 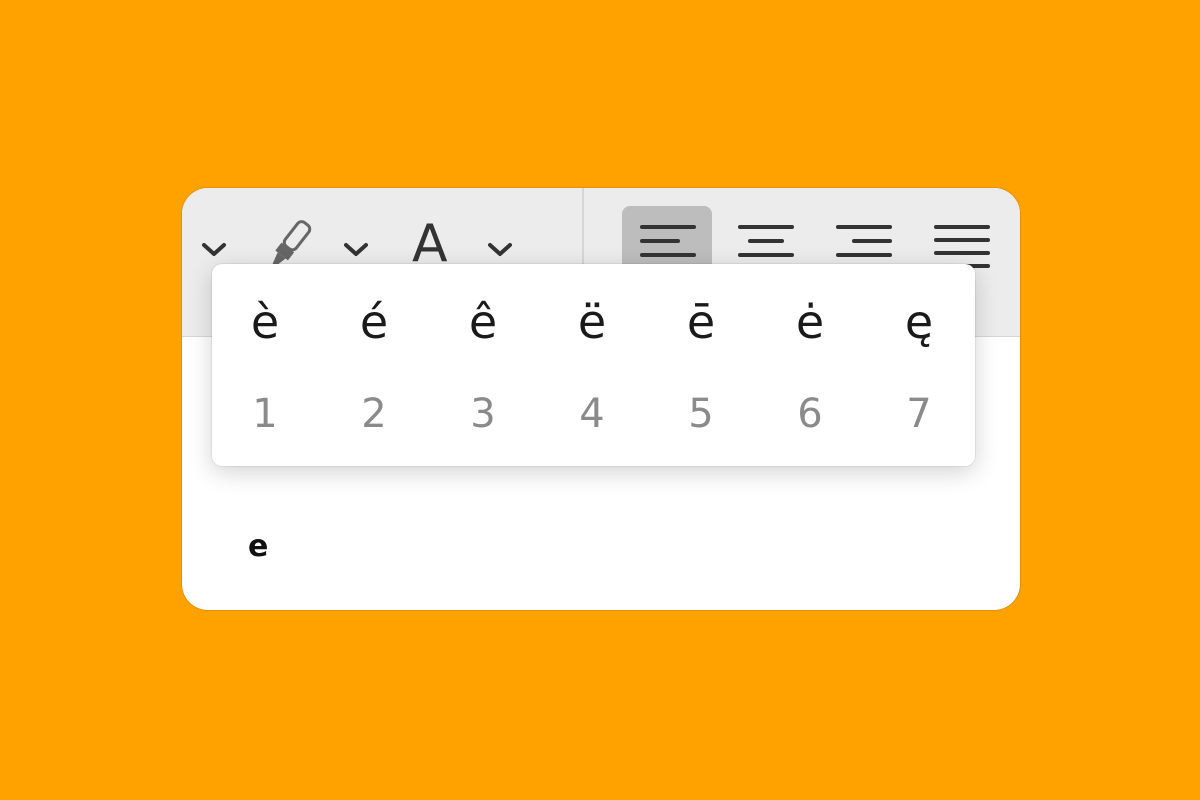 What do you see at coordinates (483, 365) in the screenshot?
I see `accent-option-3: ê 3` at bounding box center [483, 365].